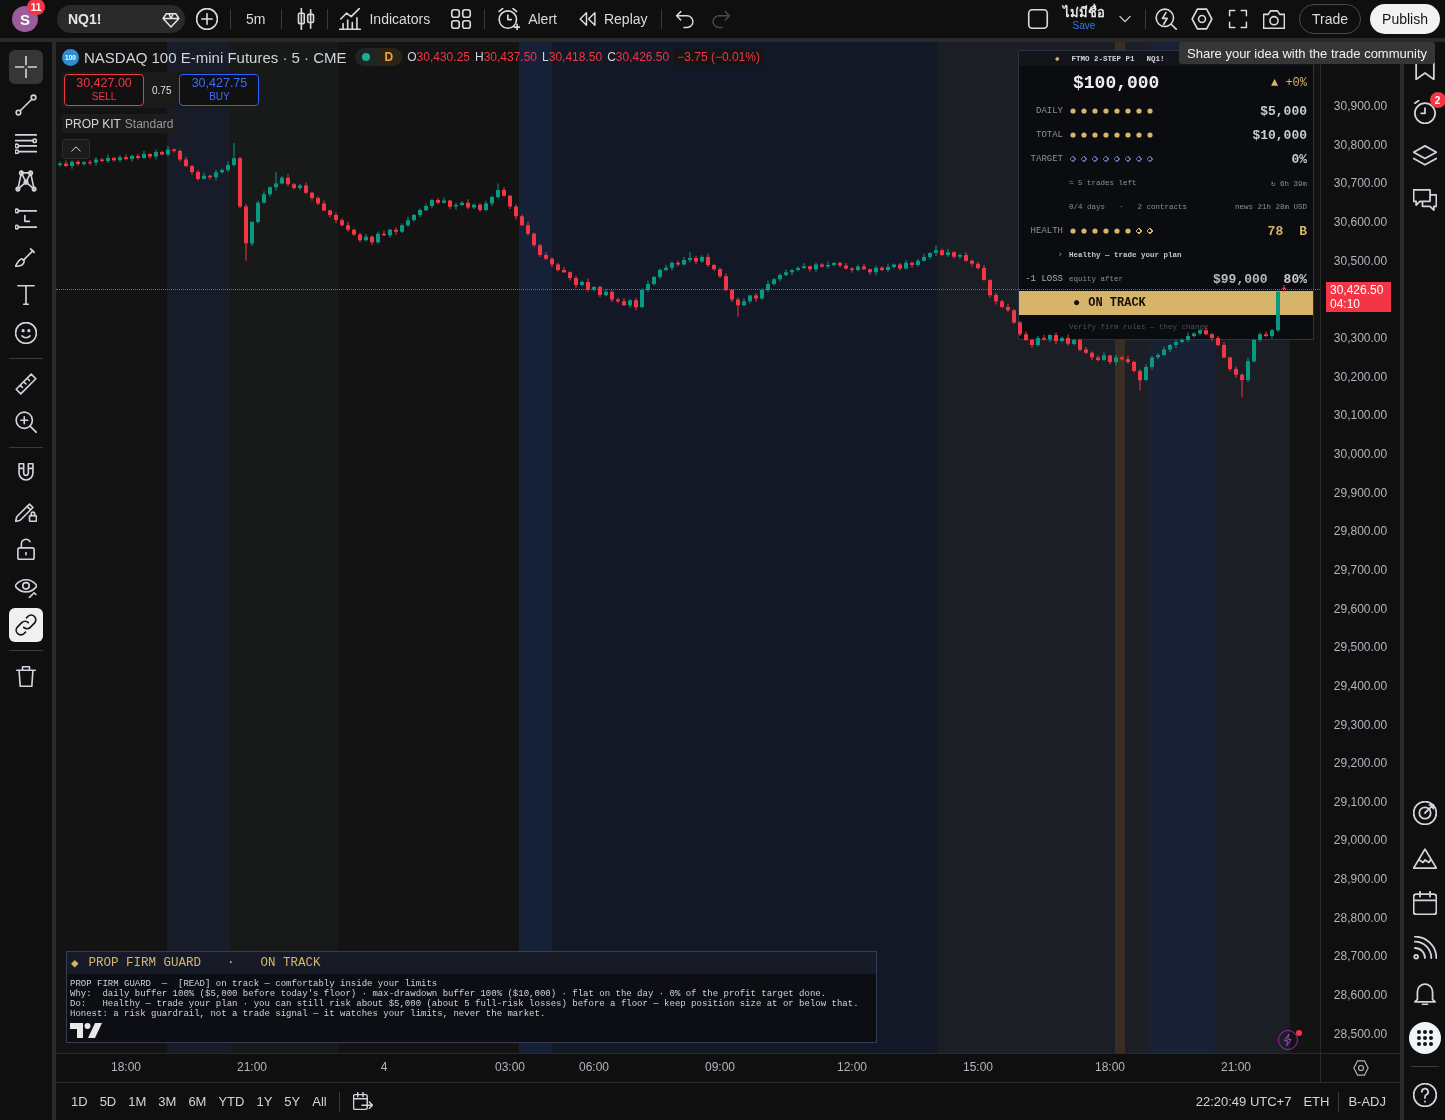  What do you see at coordinates (1360, 917) in the screenshot?
I see `price-label: 28,800.00` at bounding box center [1360, 917].